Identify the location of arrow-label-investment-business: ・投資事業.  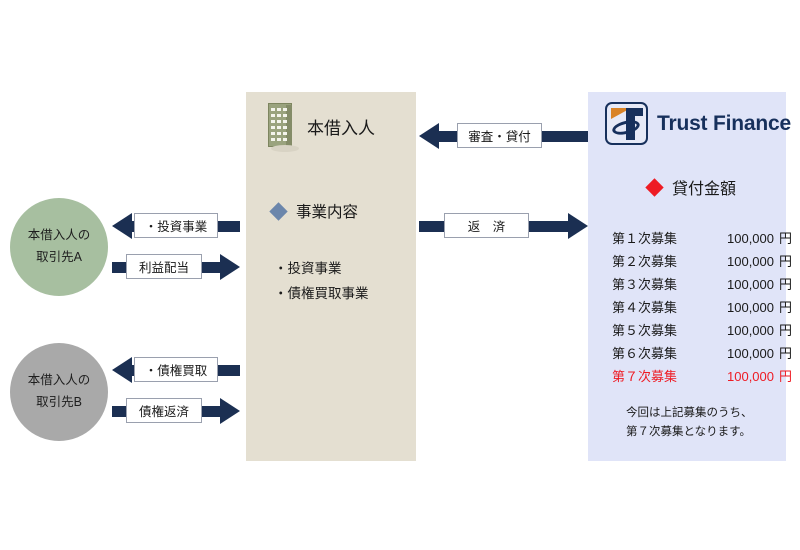
(176, 225).